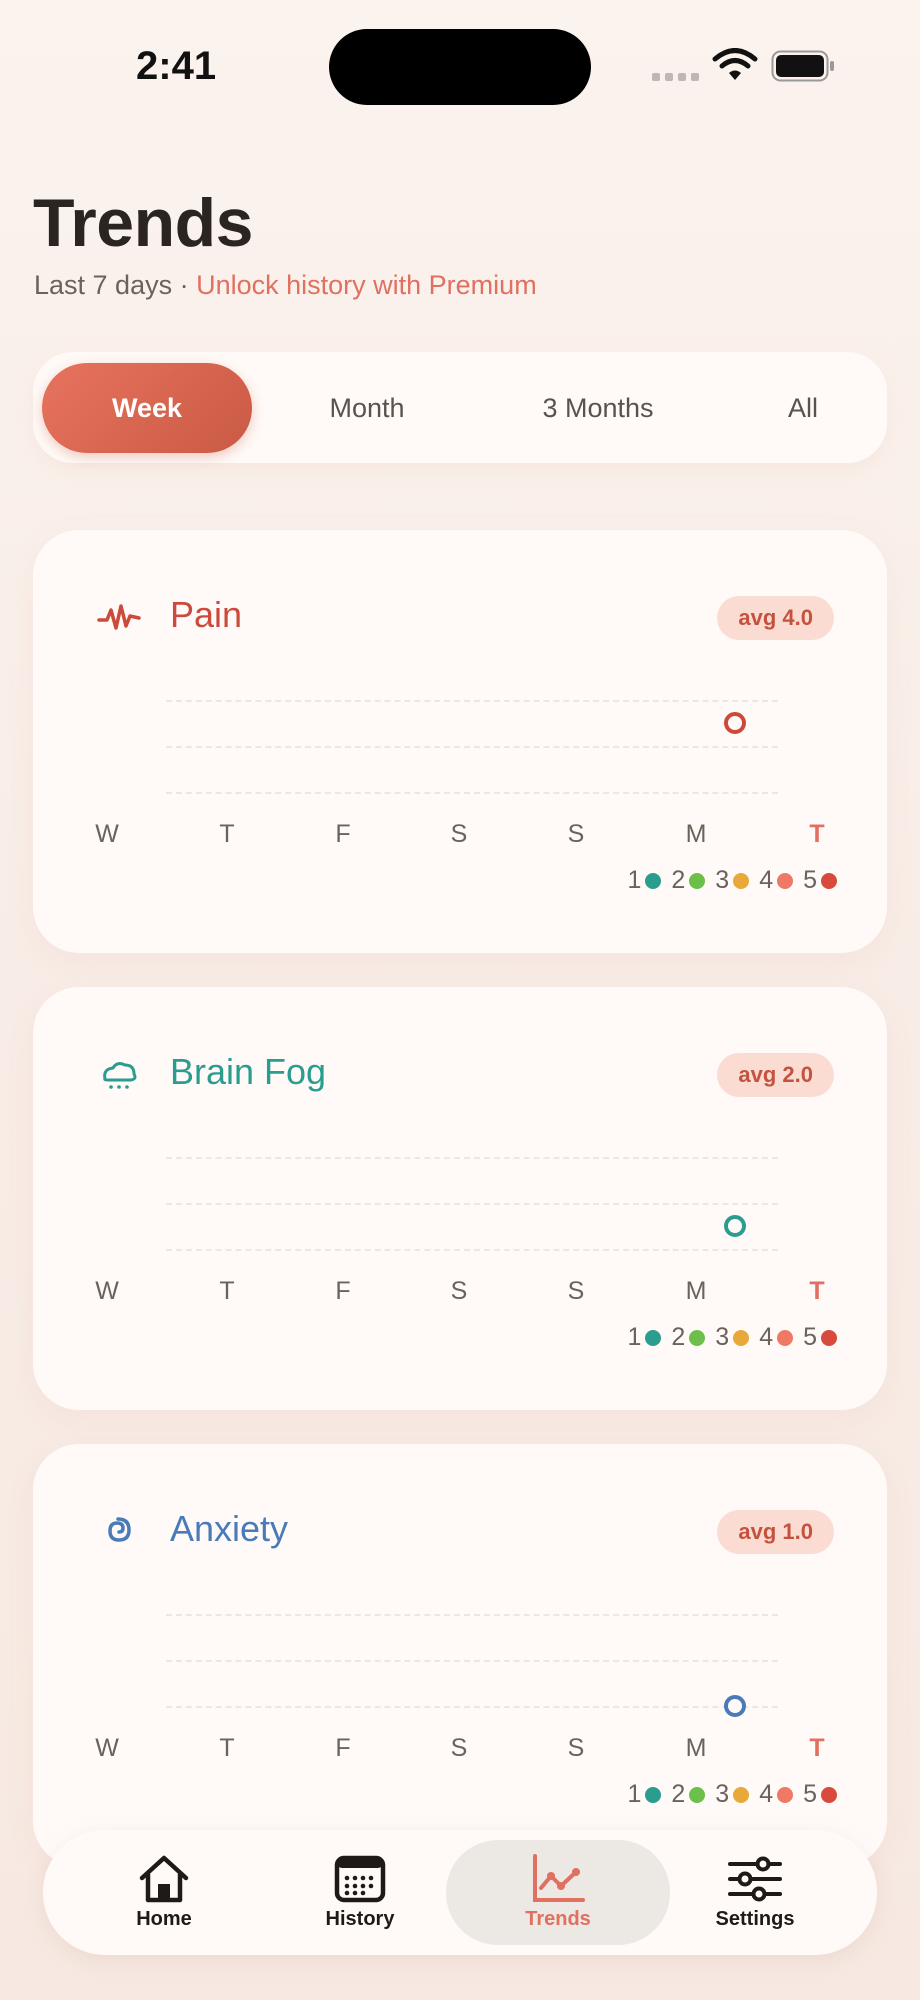 Image resolution: width=920 pixels, height=2000 pixels. Describe the element at coordinates (147, 408) in the screenshot. I see `tab-week: Week` at that location.